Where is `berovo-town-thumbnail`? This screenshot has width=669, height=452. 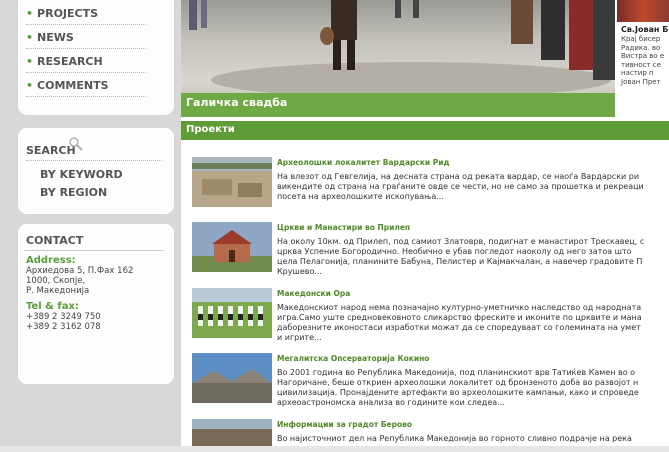 berovo-town-thumbnail is located at coordinates (232, 432).